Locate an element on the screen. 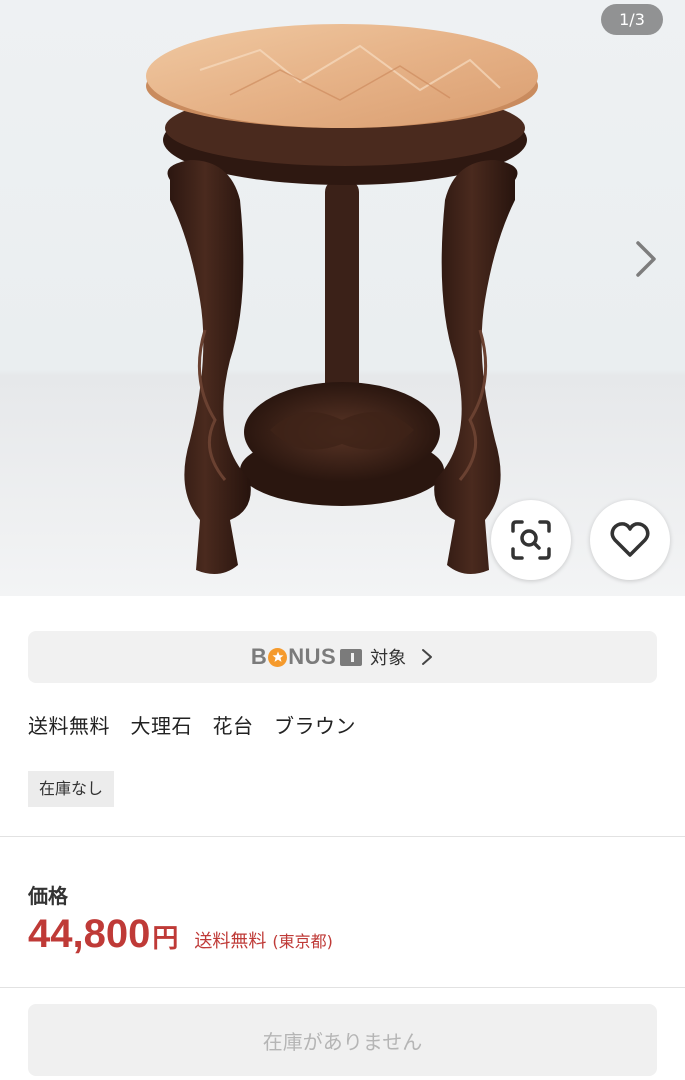 The width and height of the screenshot is (685, 1080). bonus-logo-text-start: B is located at coordinates (259, 656).